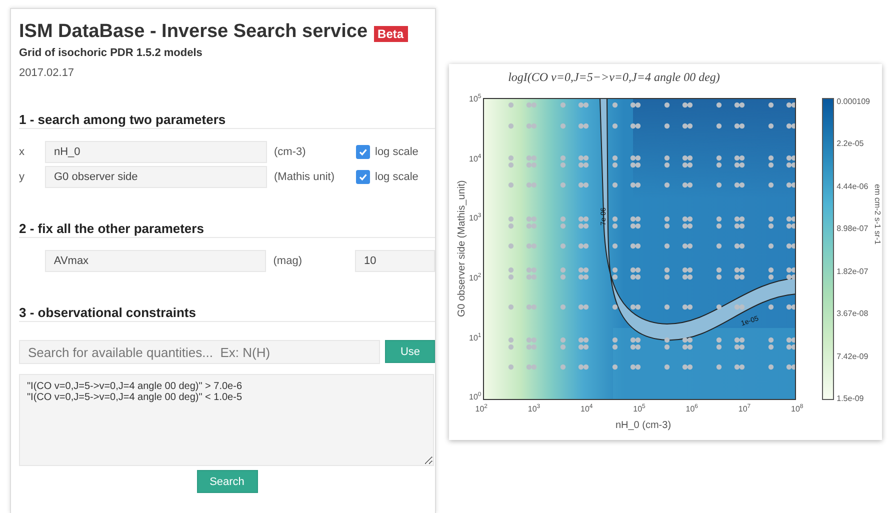 The height and width of the screenshot is (513, 891). What do you see at coordinates (850, 398) in the screenshot?
I see `colorbar-tick-label: 1.5e-09` at bounding box center [850, 398].